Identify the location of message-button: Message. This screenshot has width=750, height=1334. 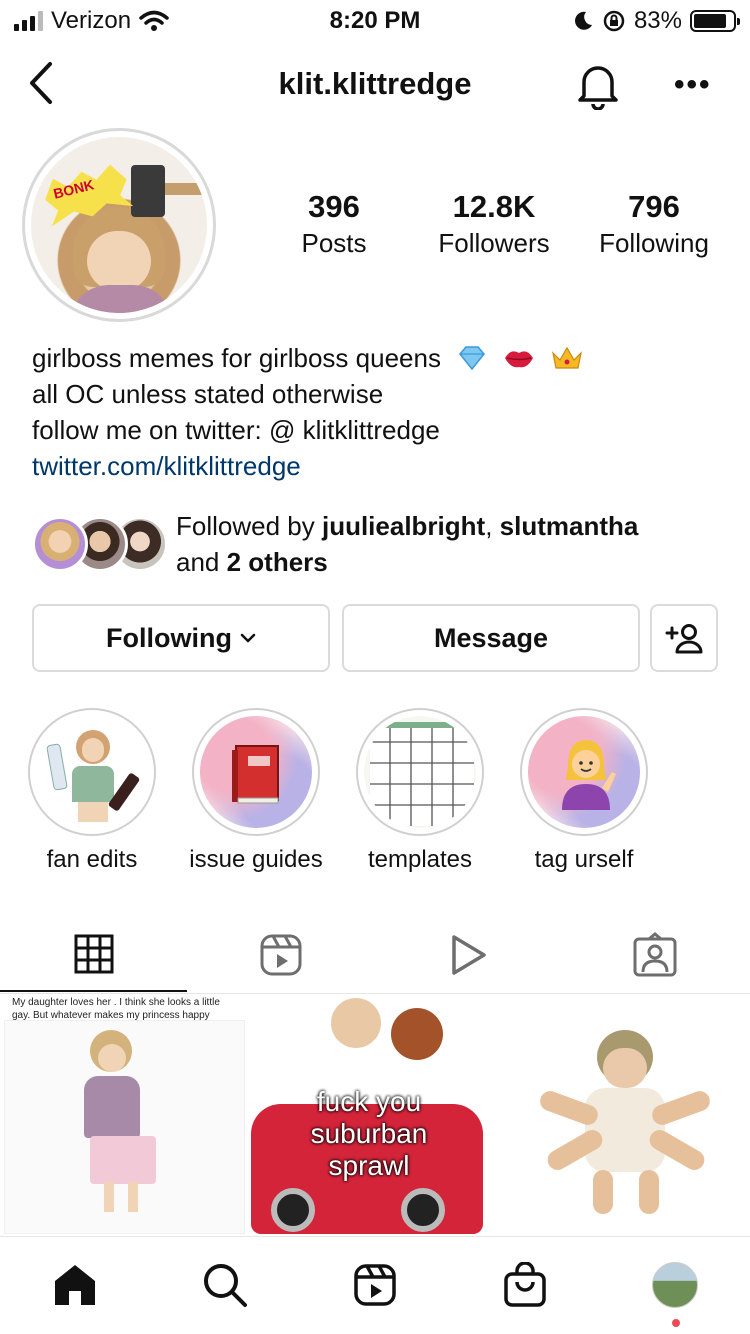
(491, 638).